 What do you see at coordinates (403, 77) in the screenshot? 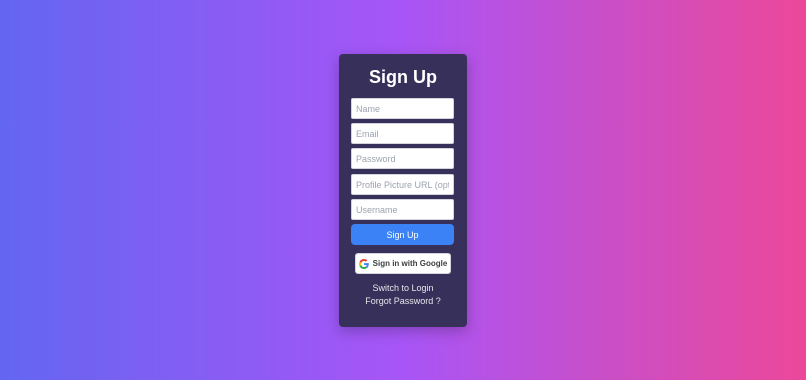
I see `signup-title: Sign Up` at bounding box center [403, 77].